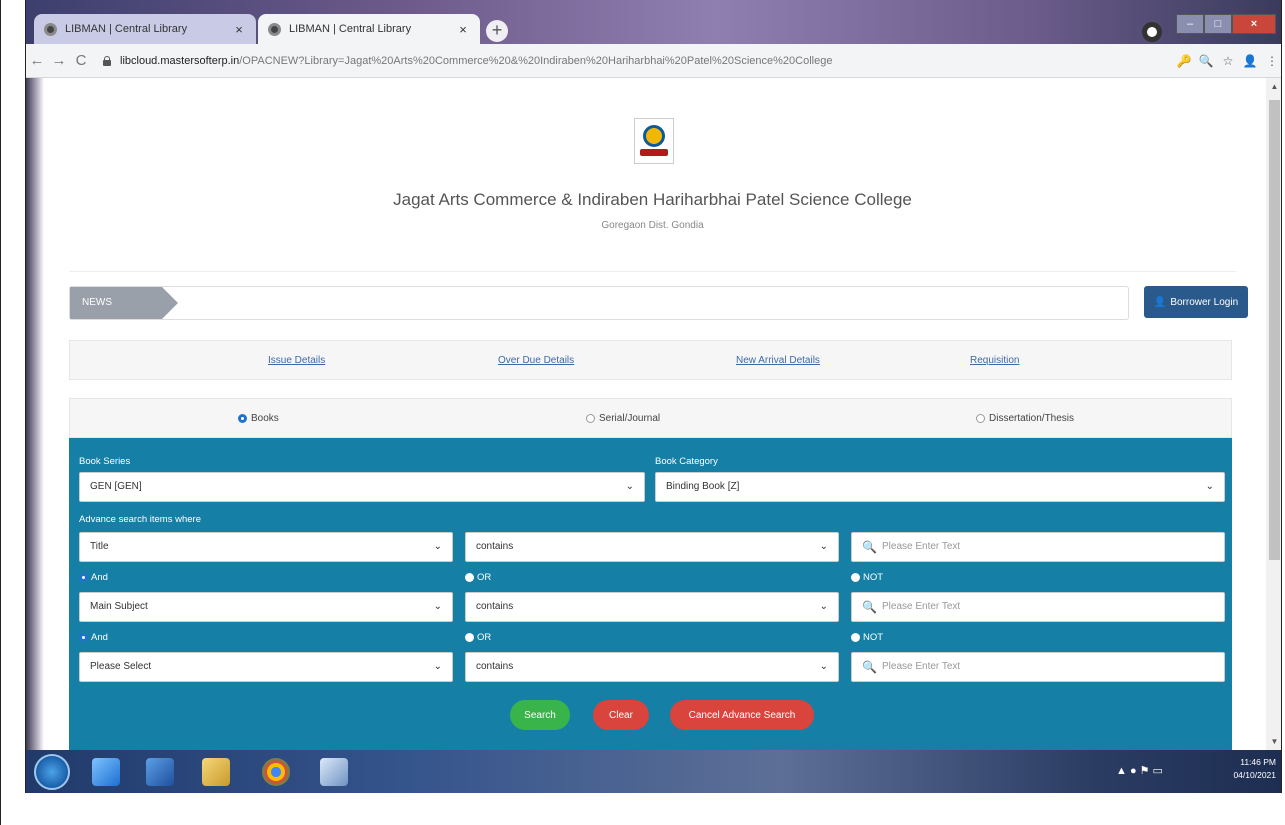  Describe the element at coordinates (362, 487) in the screenshot. I see `book-series-select: GEN [GEN] ⌄` at that location.